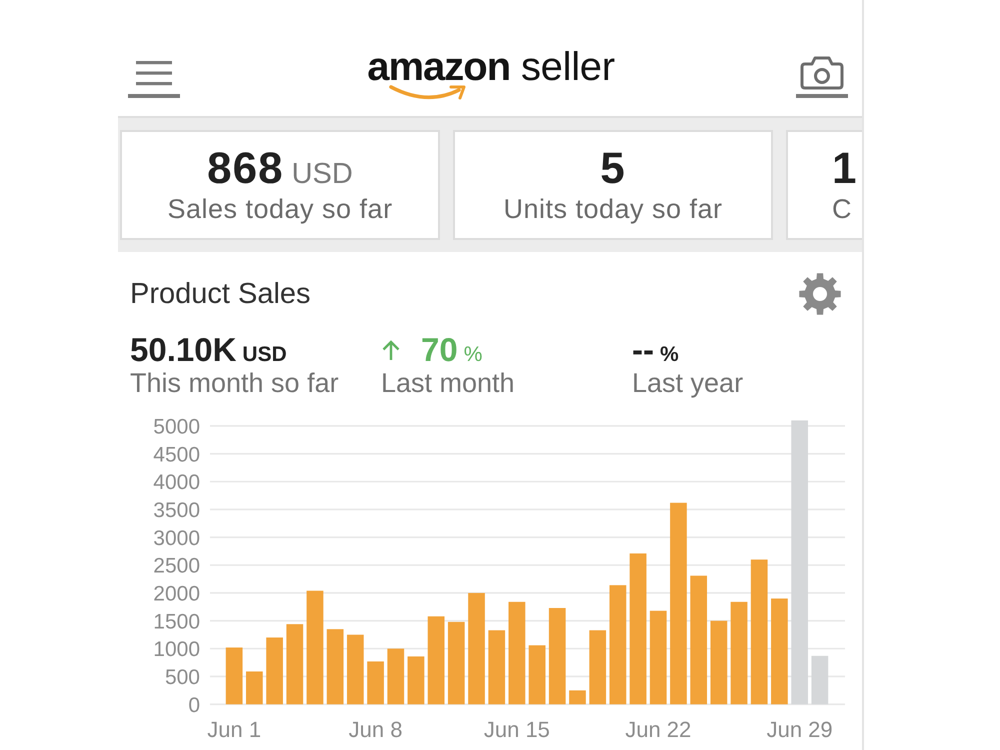  I want to click on y-axis-label: 1000, so click(176, 650).